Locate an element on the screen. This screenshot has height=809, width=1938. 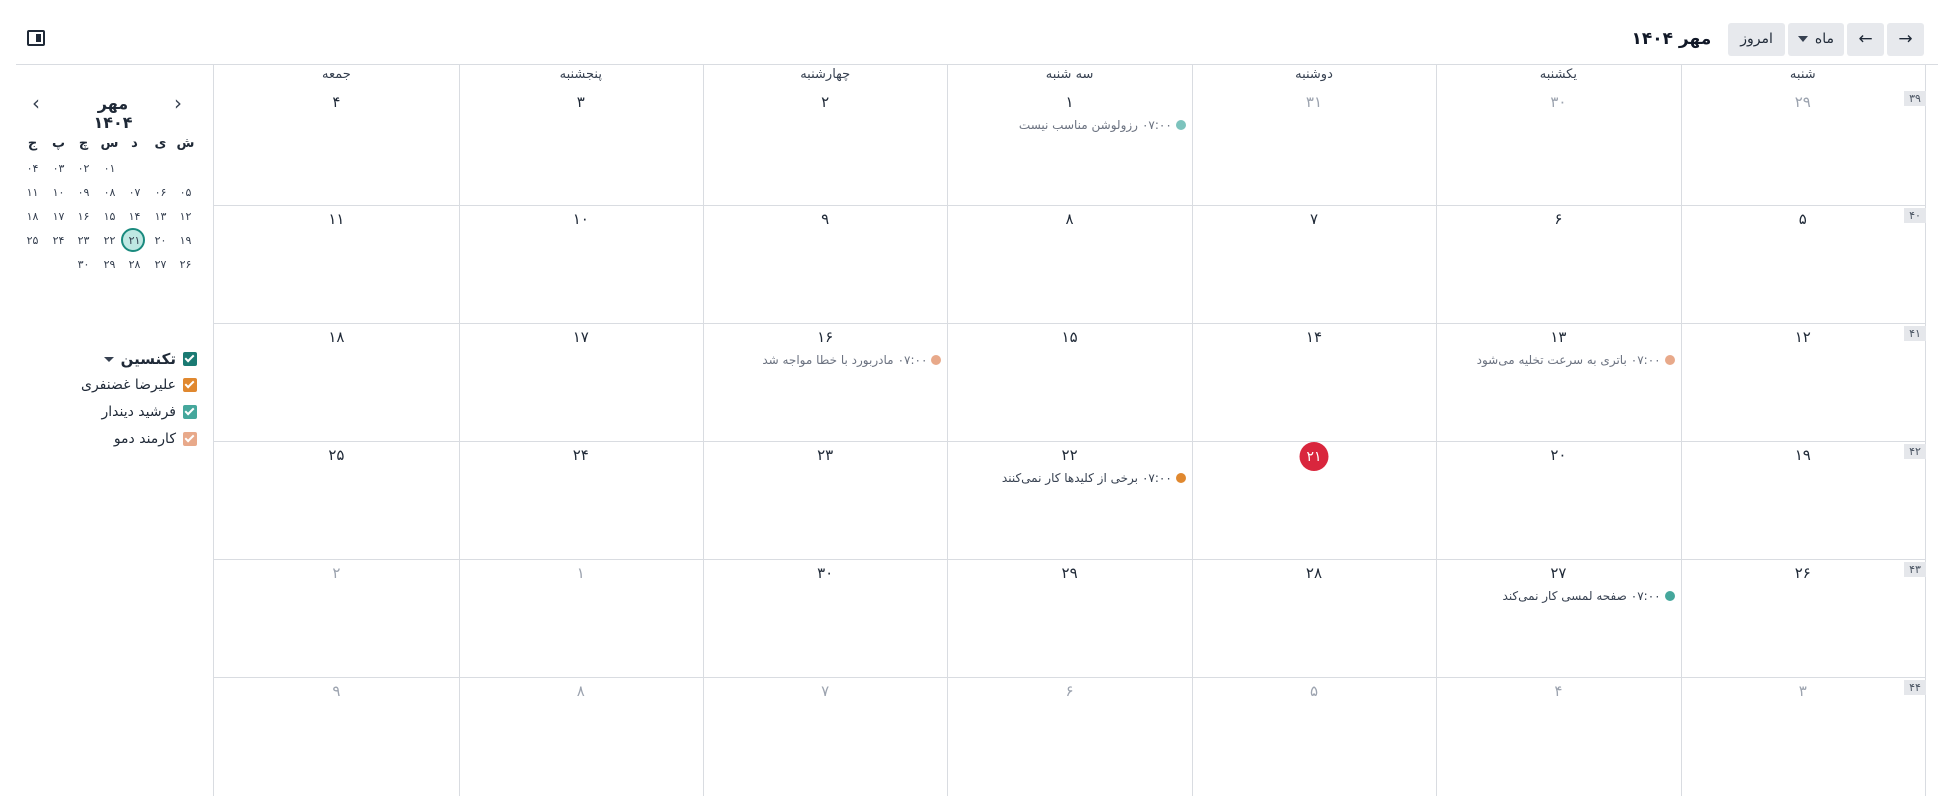
sidebar-toggle-icon is located at coordinates (36, 38).